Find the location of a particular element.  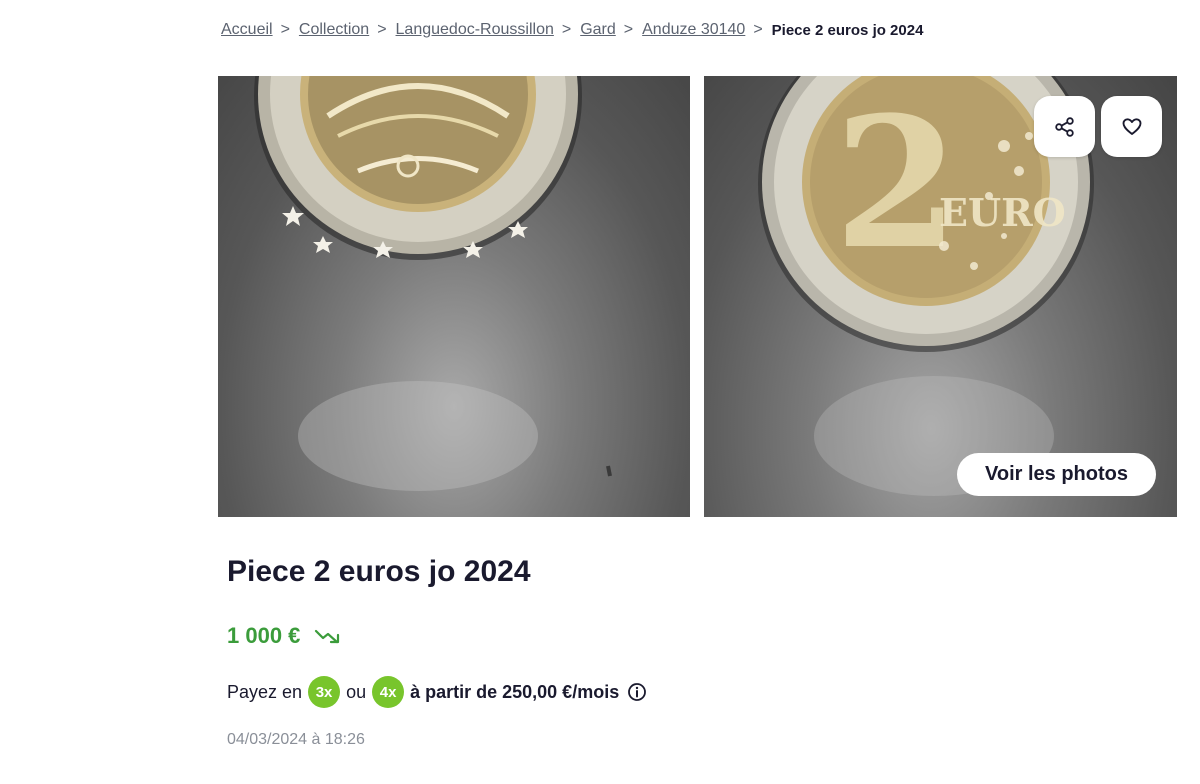

price-row: 1 000 € is located at coordinates (284, 636).